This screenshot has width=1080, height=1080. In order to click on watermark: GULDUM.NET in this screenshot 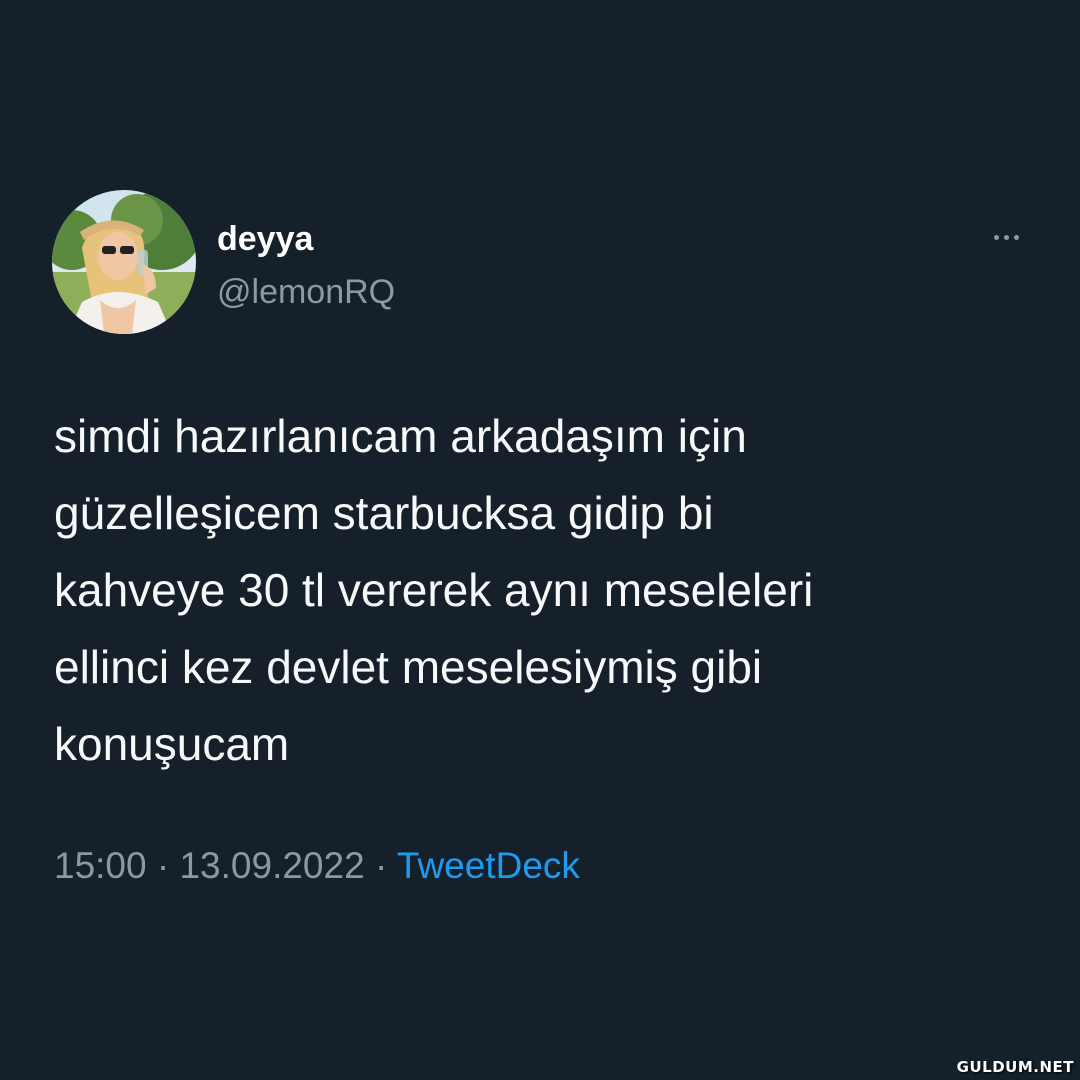, I will do `click(1015, 1067)`.